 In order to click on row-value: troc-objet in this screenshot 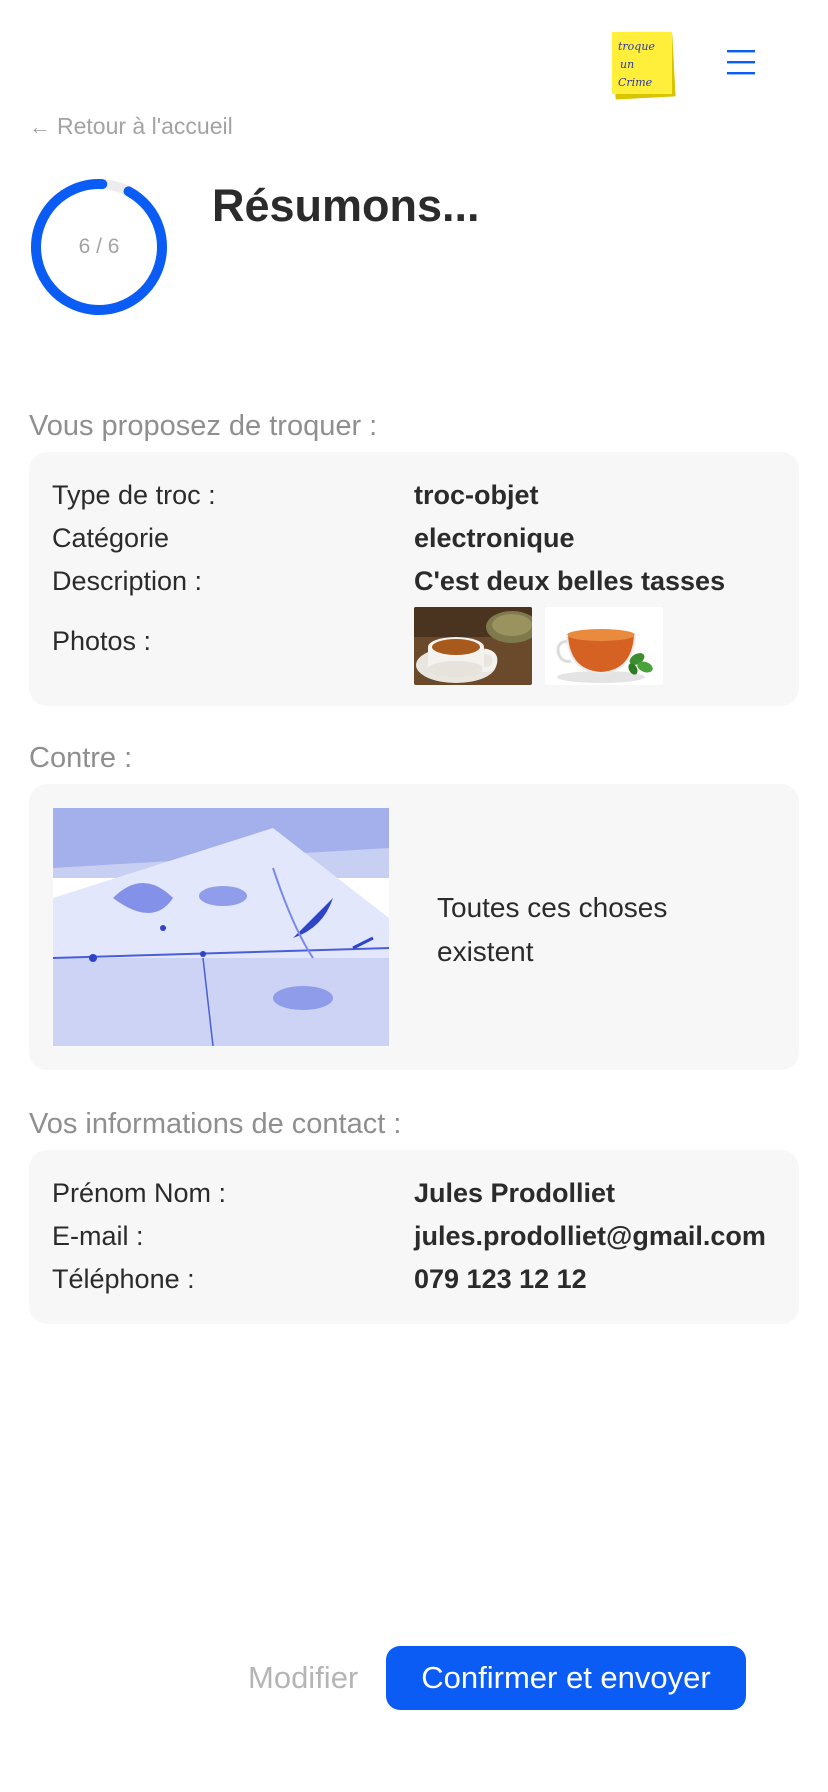, I will do `click(476, 495)`.